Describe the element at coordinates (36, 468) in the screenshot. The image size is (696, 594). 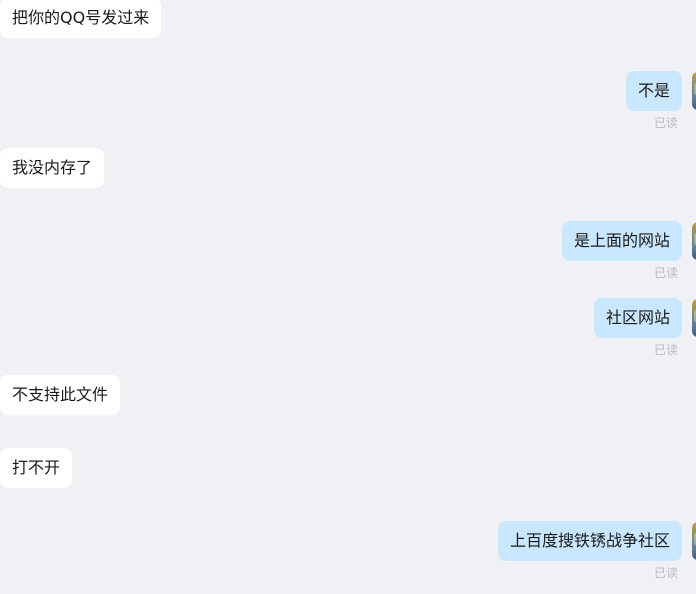
I see `incoming-message-bubble: 打不开` at that location.